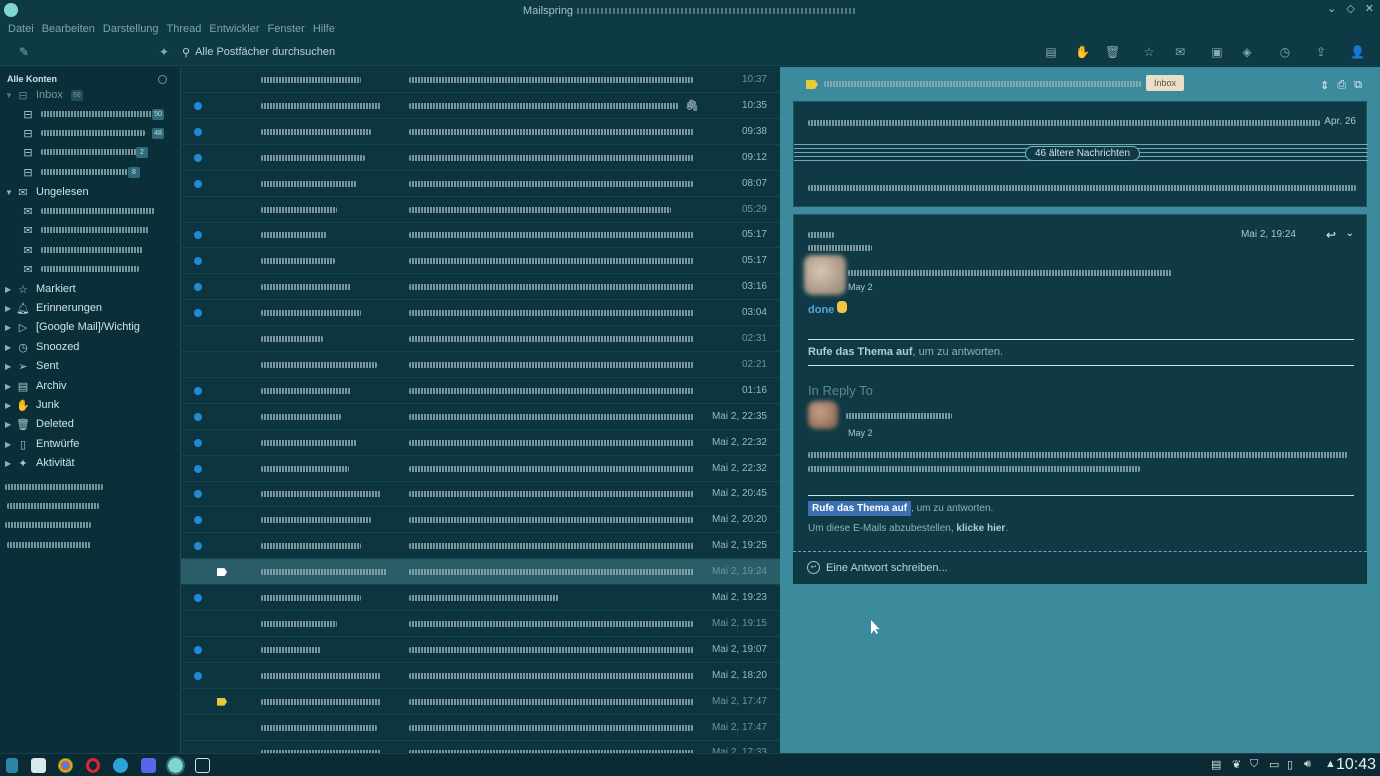 This screenshot has height=776, width=1380. Describe the element at coordinates (90, 289) in the screenshot. I see `sidebar-item-starred: ▶ ☆ Markiert` at that location.